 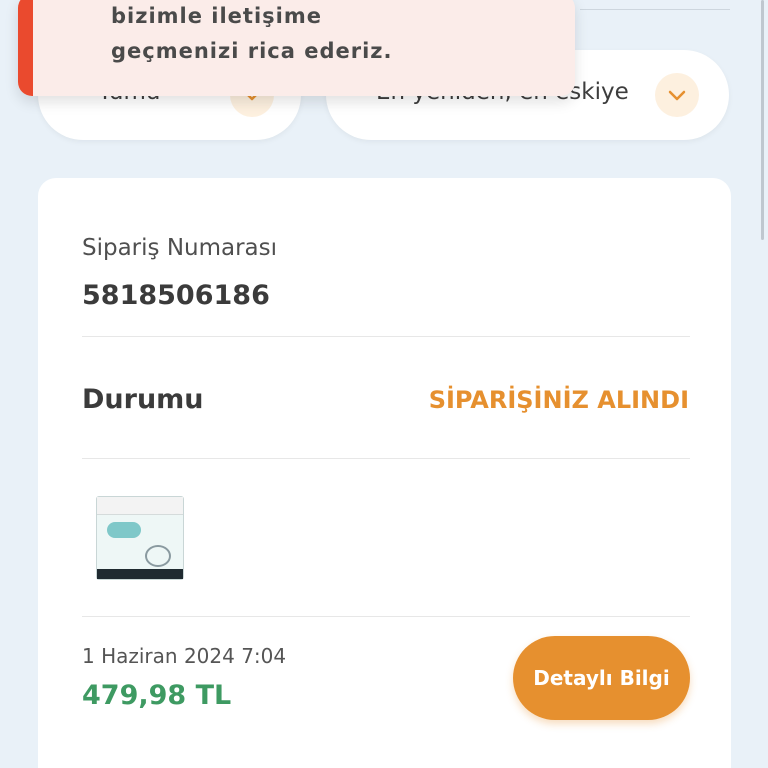 I want to click on toast-message-line-2: geçmenizi rica ederiz., so click(x=252, y=51).